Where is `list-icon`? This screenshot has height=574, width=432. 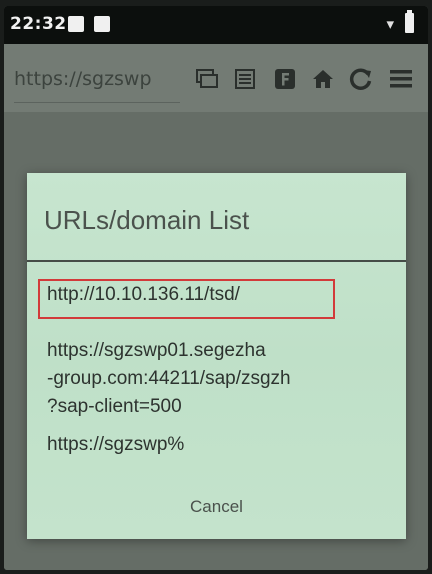 list-icon is located at coordinates (245, 79).